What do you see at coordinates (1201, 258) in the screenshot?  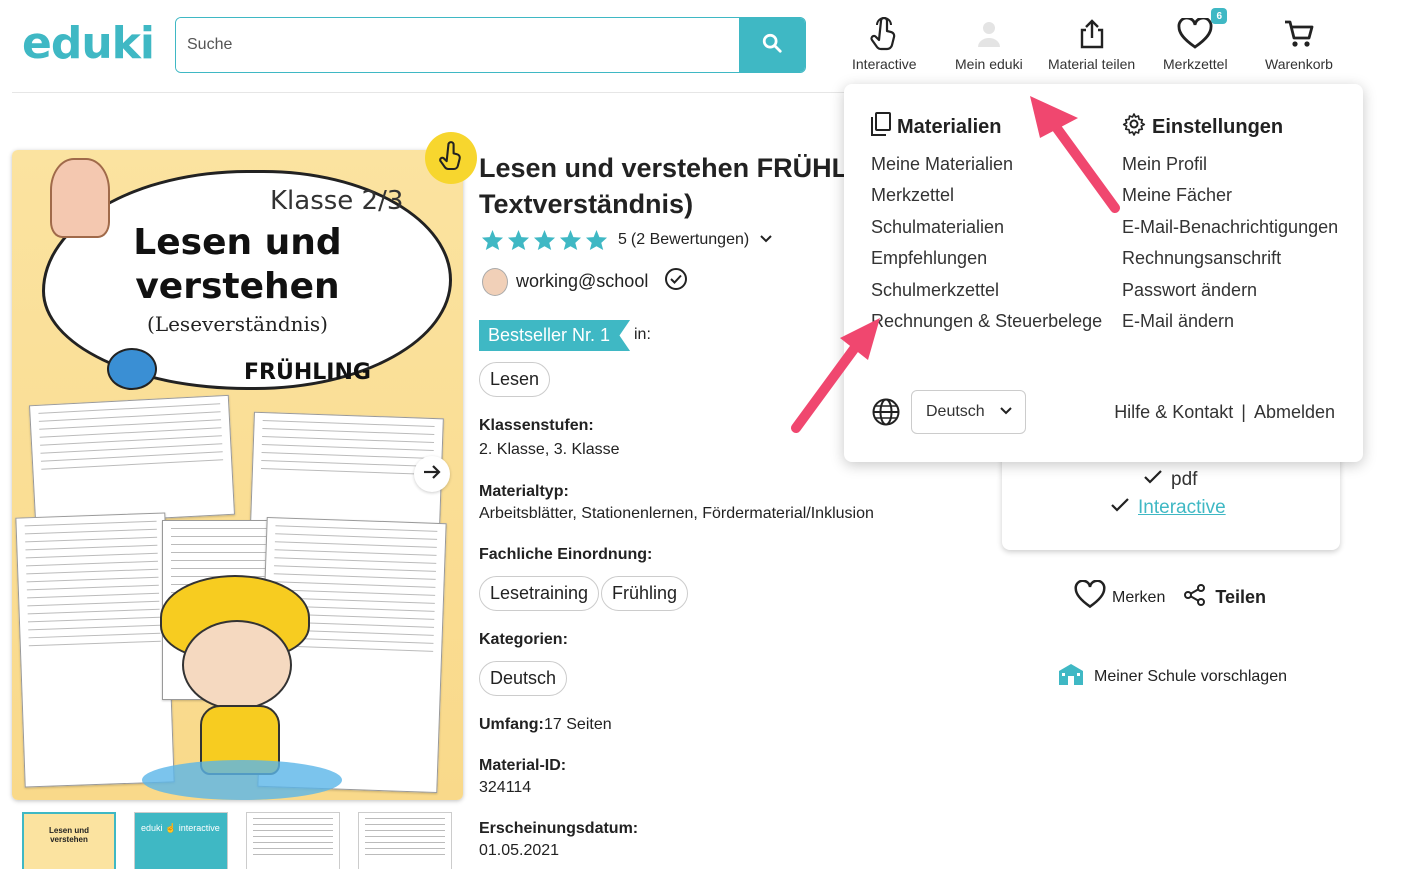 I see `menu-rechnungsanschrift: Rechnungsanschrift` at bounding box center [1201, 258].